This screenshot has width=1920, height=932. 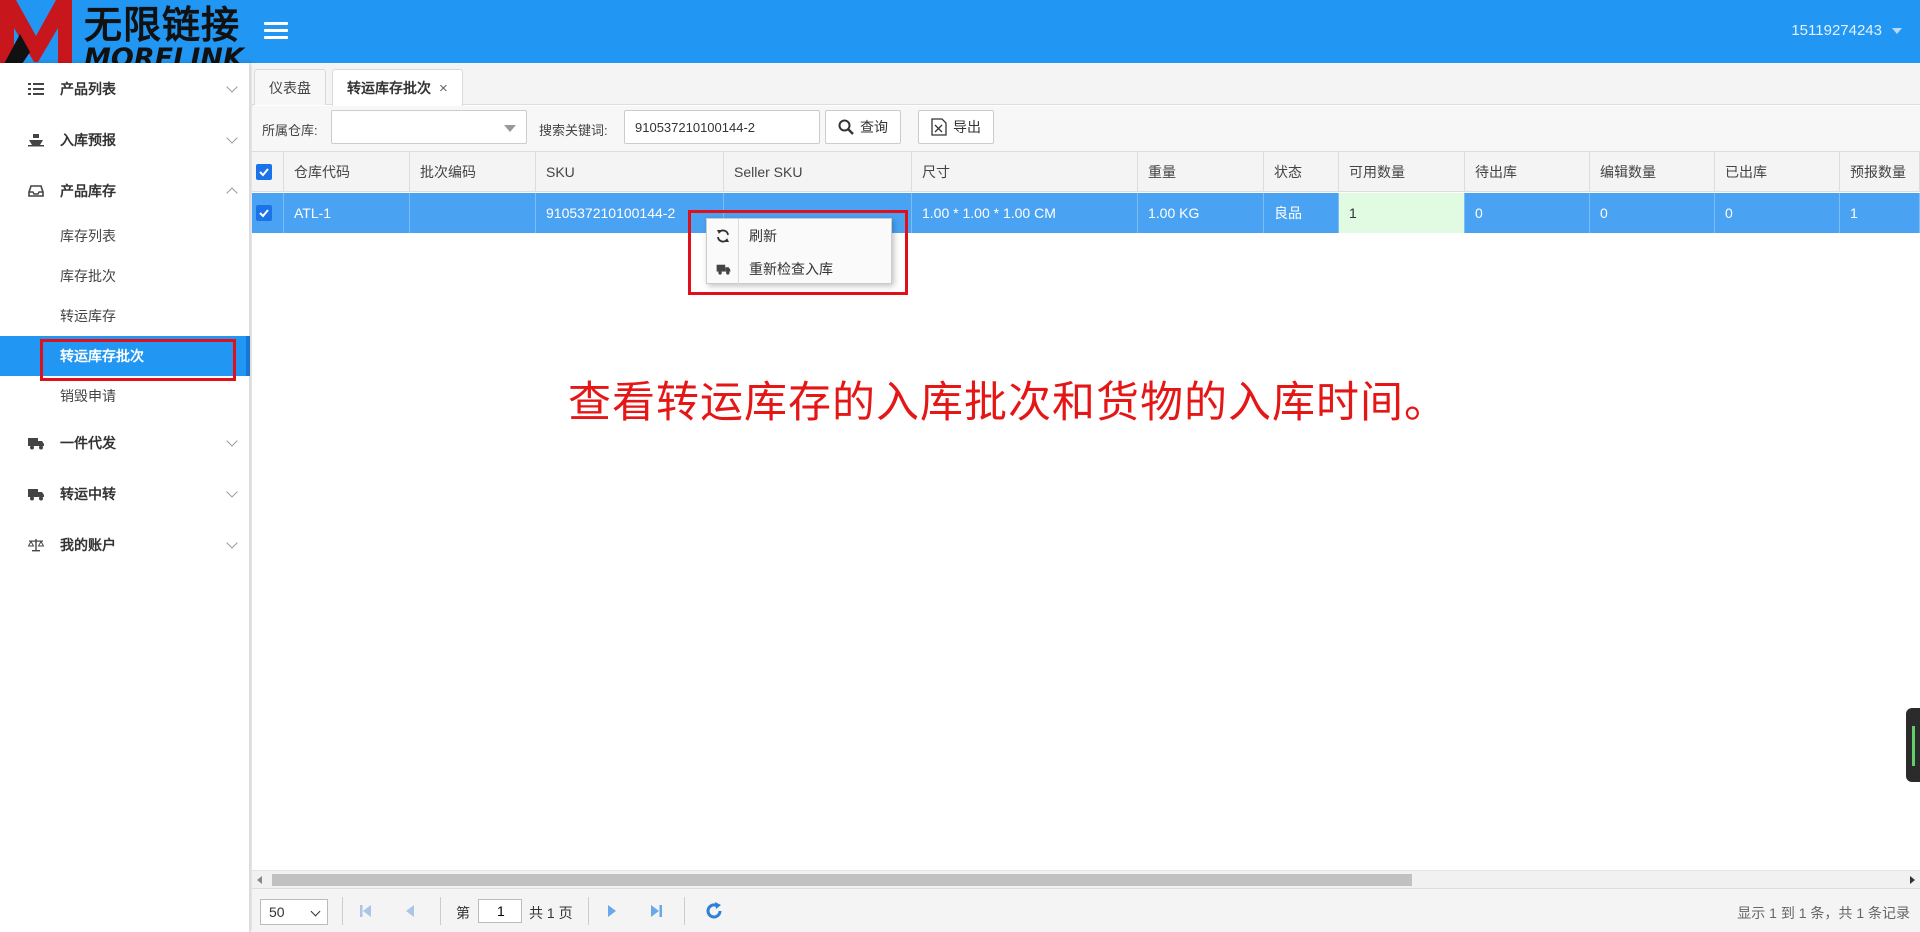 I want to click on horizontal-scrollbar, so click(x=1086, y=879).